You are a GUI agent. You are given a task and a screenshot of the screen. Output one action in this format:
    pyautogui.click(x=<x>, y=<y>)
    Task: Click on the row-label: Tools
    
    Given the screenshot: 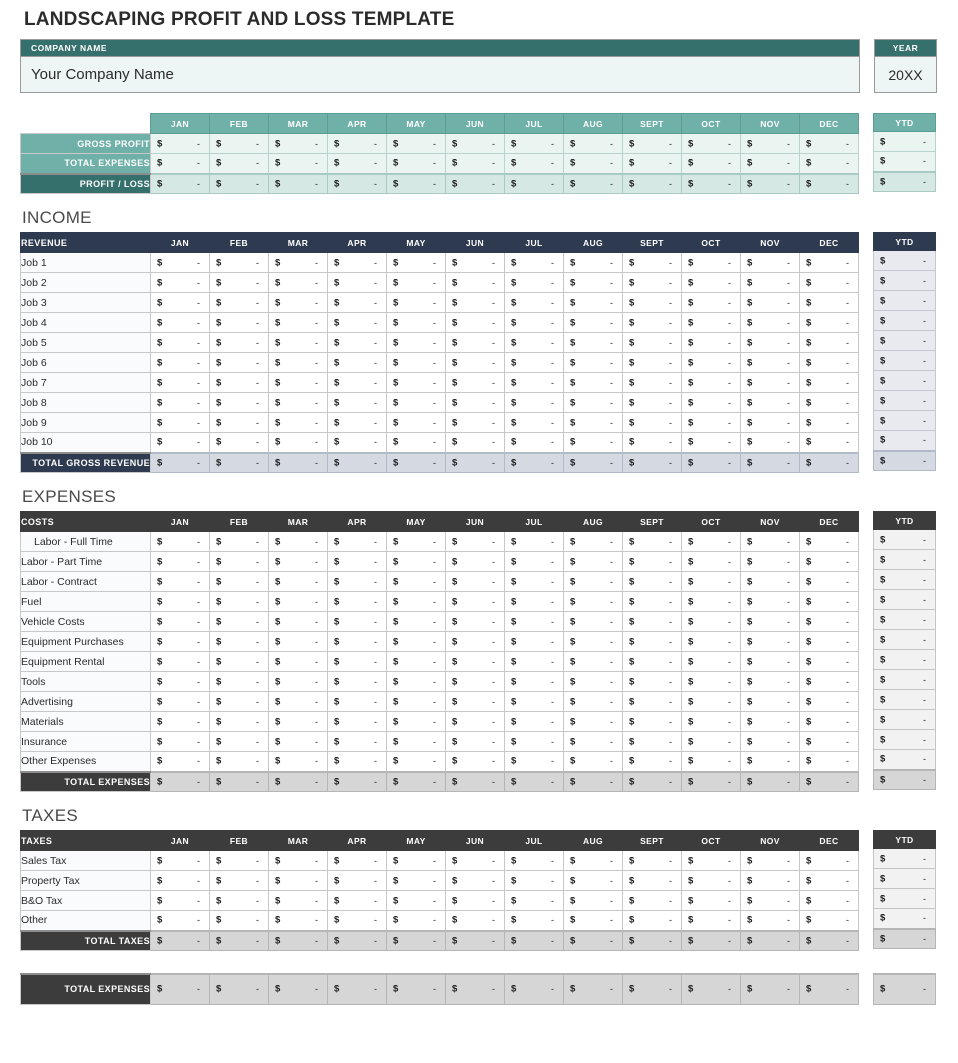 What is the action you would take?
    pyautogui.click(x=85, y=681)
    